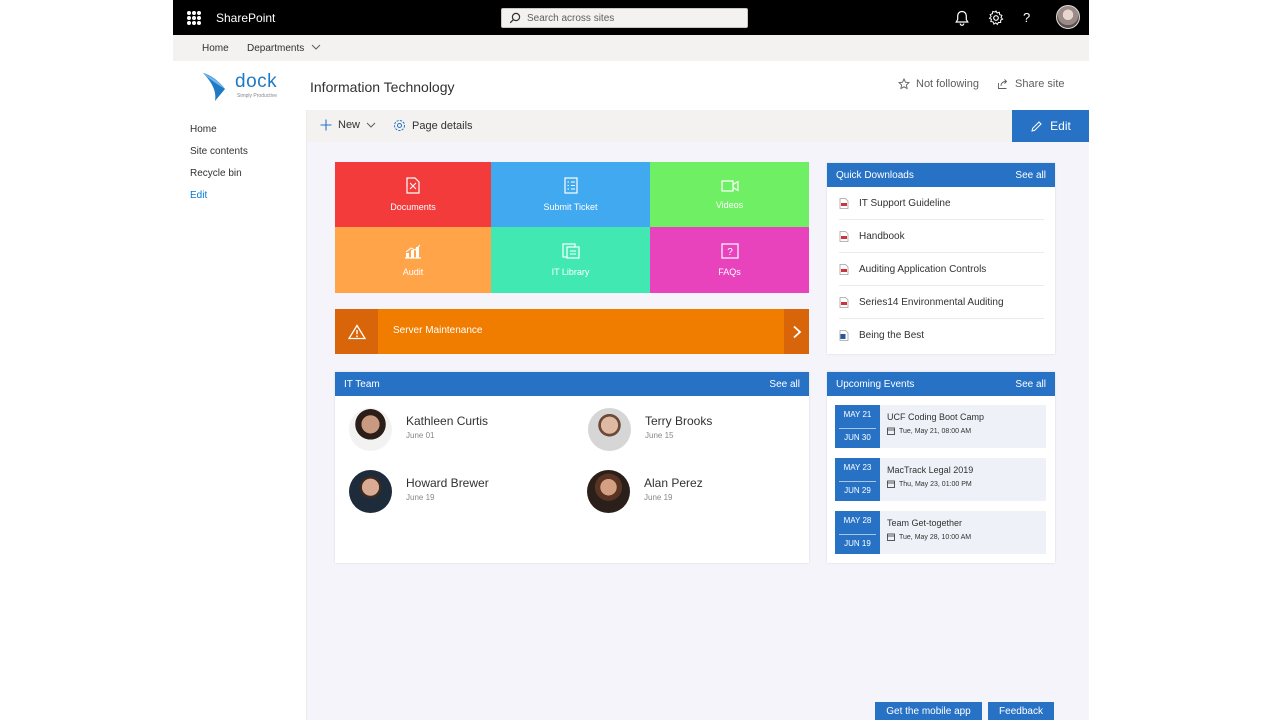 This screenshot has height=720, width=1280. Describe the element at coordinates (420, 435) in the screenshot. I see `member-date: June 01` at that location.